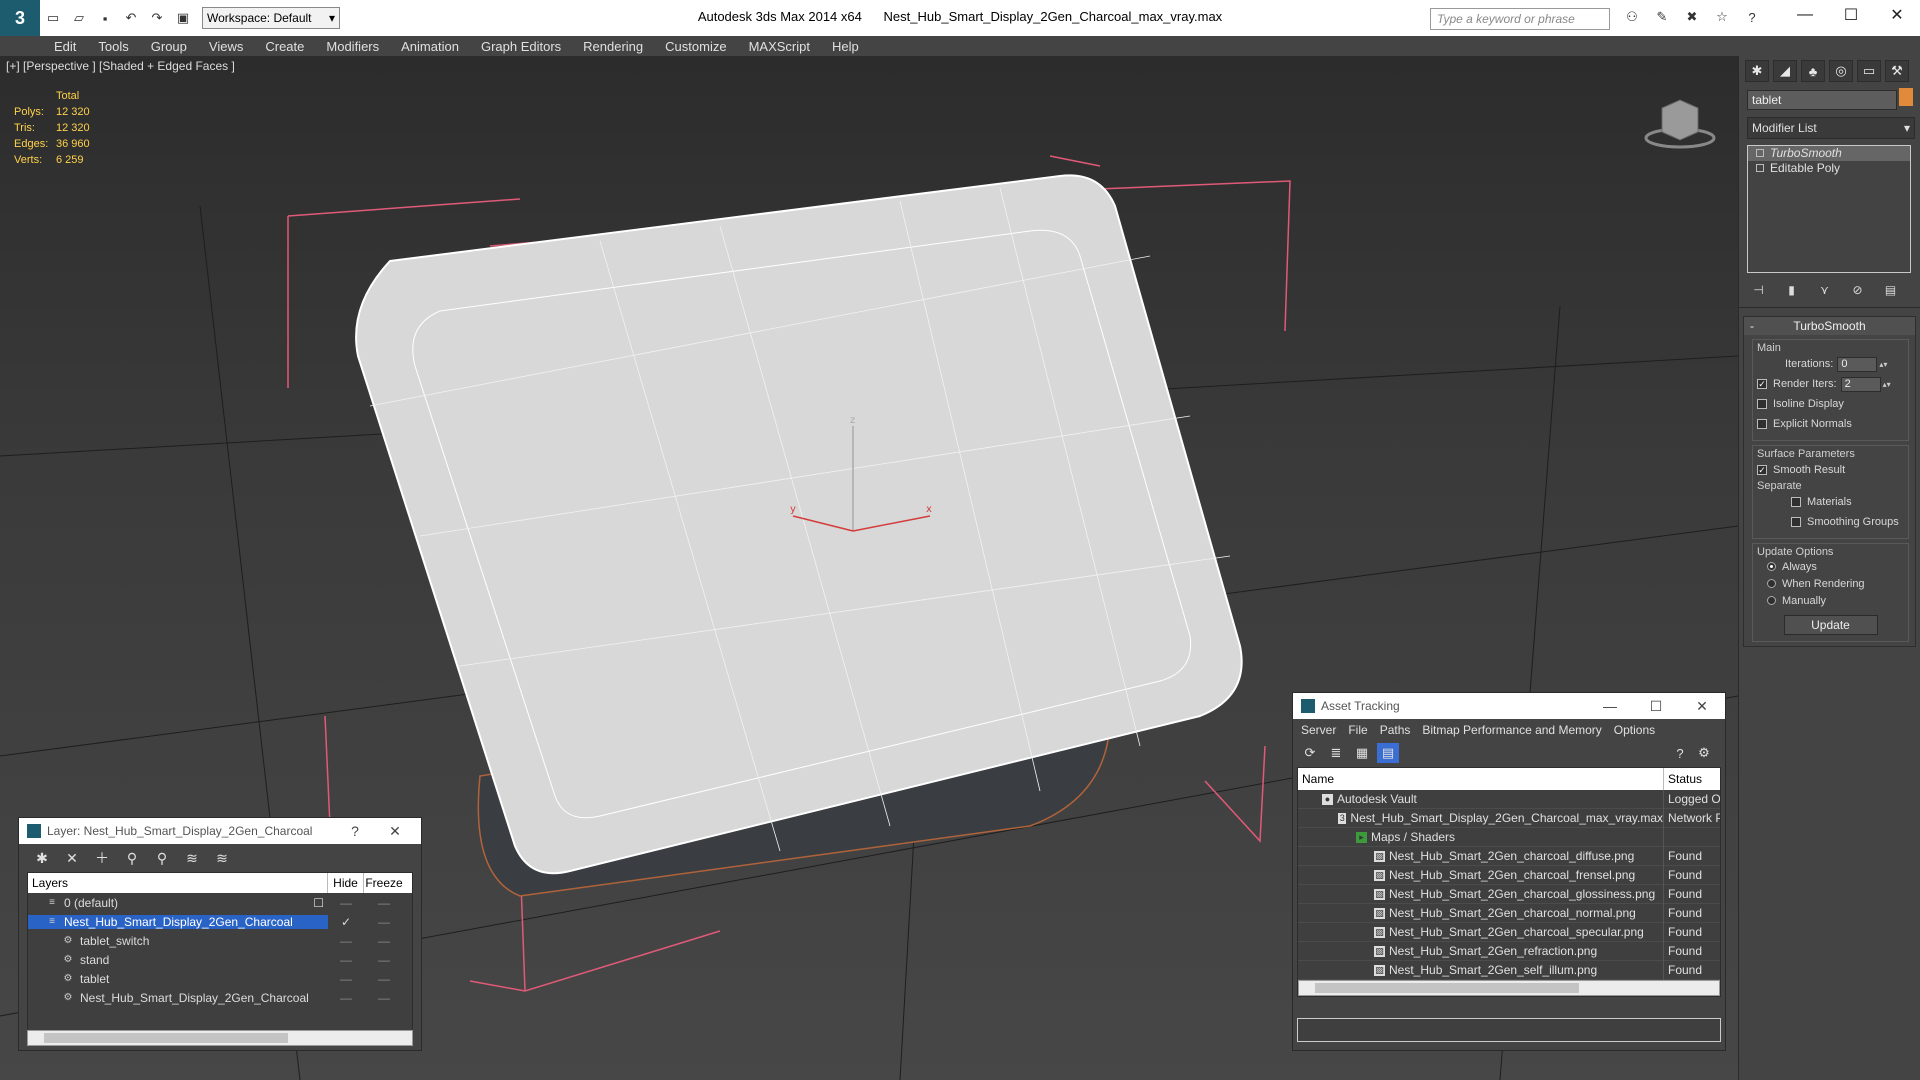  What do you see at coordinates (1336, 753) in the screenshot?
I see `list-view-icon: ≣` at bounding box center [1336, 753].